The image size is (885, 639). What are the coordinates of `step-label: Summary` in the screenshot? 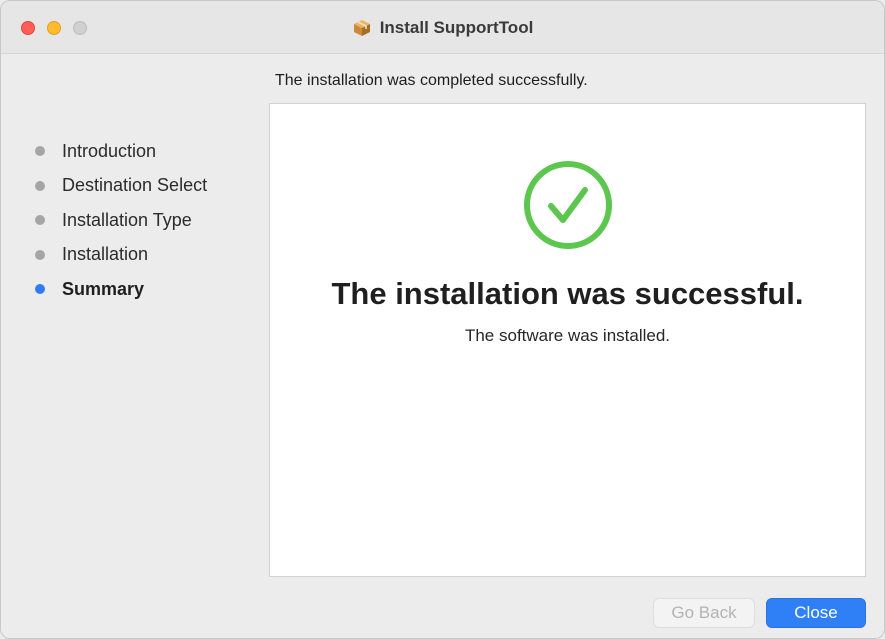 It's located at (103, 288).